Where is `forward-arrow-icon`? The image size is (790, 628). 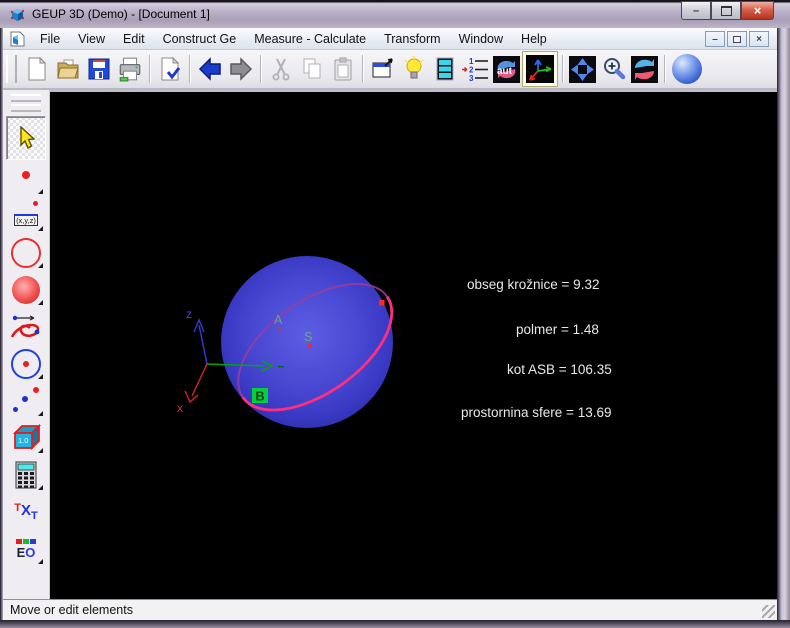 forward-arrow-icon is located at coordinates (240, 69).